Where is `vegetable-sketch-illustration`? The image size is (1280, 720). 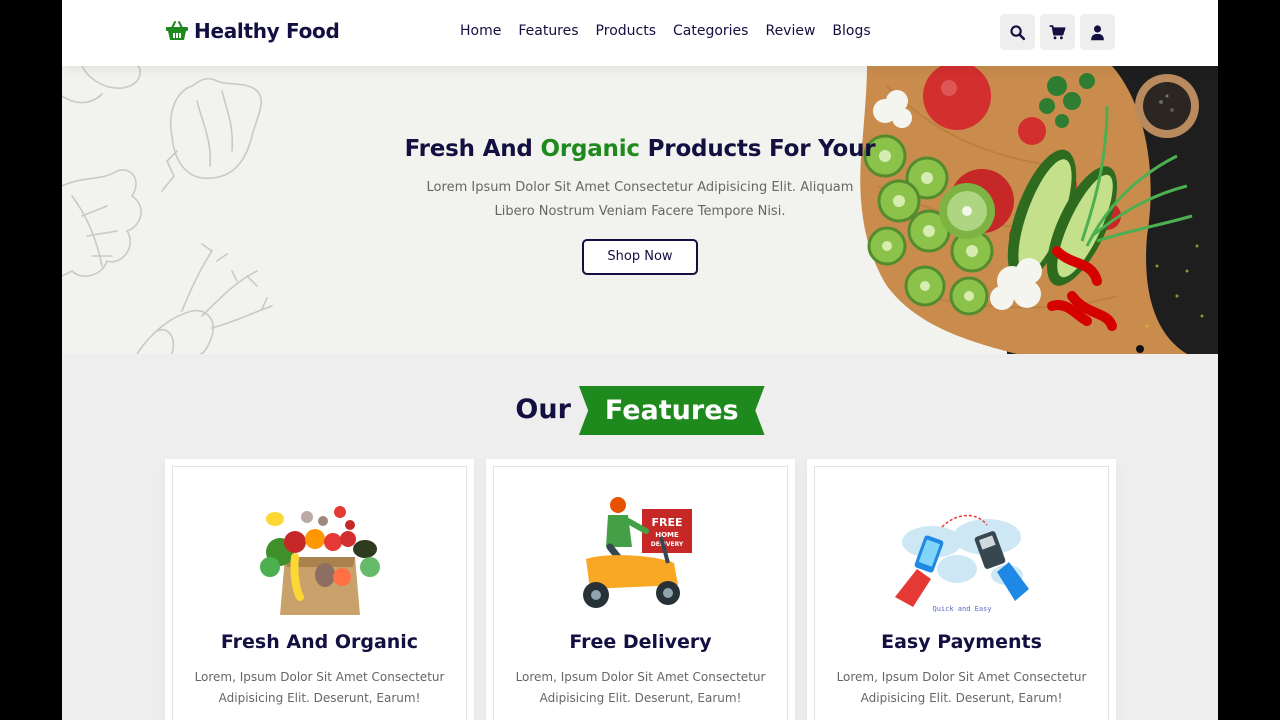 vegetable-sketch-illustration is located at coordinates (167, 210).